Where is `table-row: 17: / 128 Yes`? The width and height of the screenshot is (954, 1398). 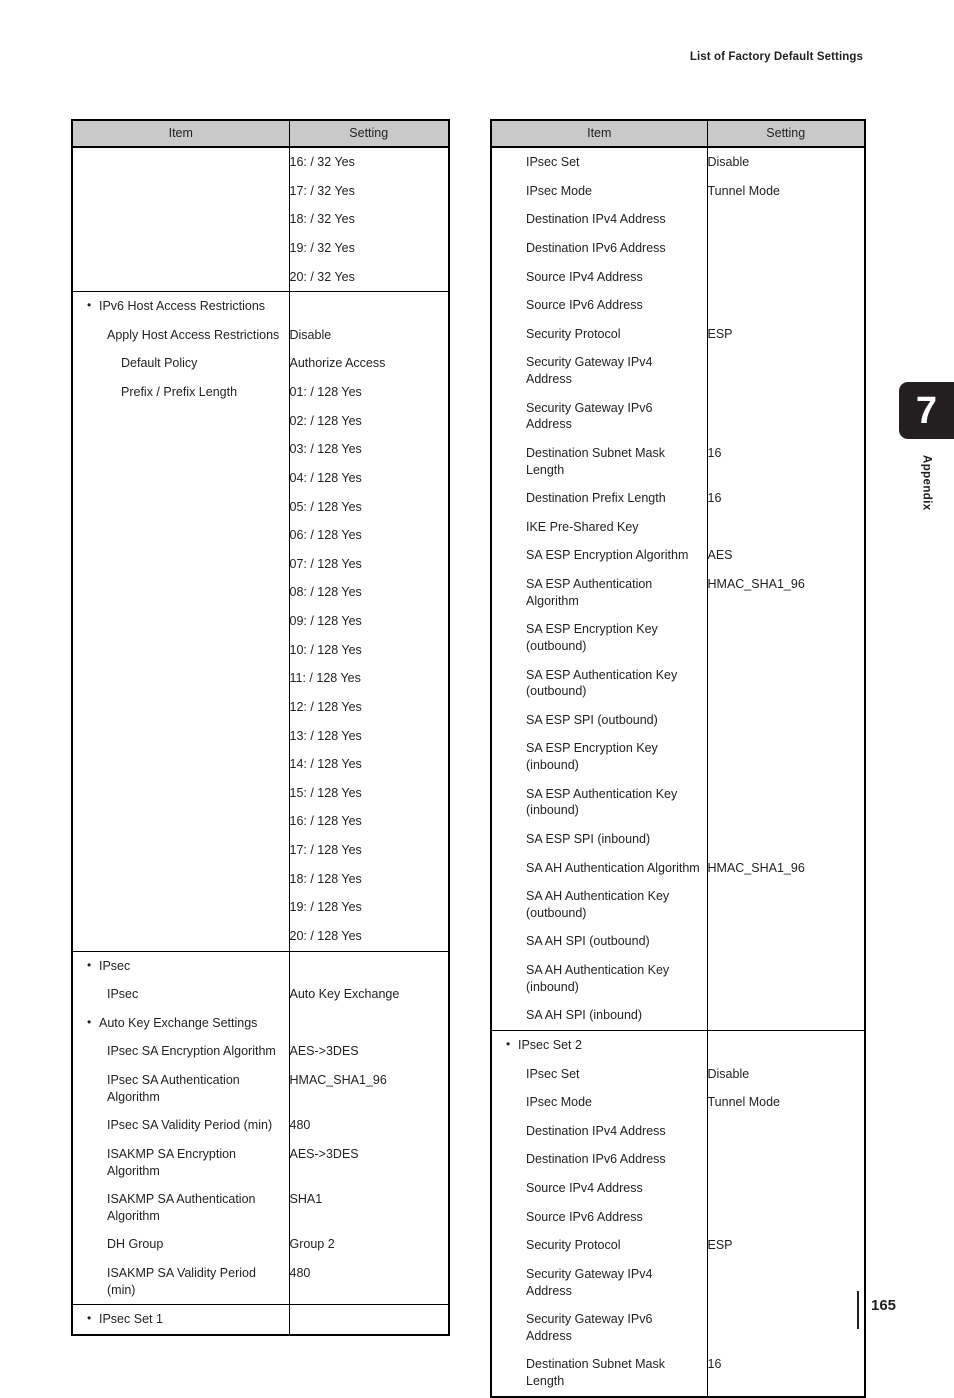 table-row: 17: / 128 Yes is located at coordinates (260, 850).